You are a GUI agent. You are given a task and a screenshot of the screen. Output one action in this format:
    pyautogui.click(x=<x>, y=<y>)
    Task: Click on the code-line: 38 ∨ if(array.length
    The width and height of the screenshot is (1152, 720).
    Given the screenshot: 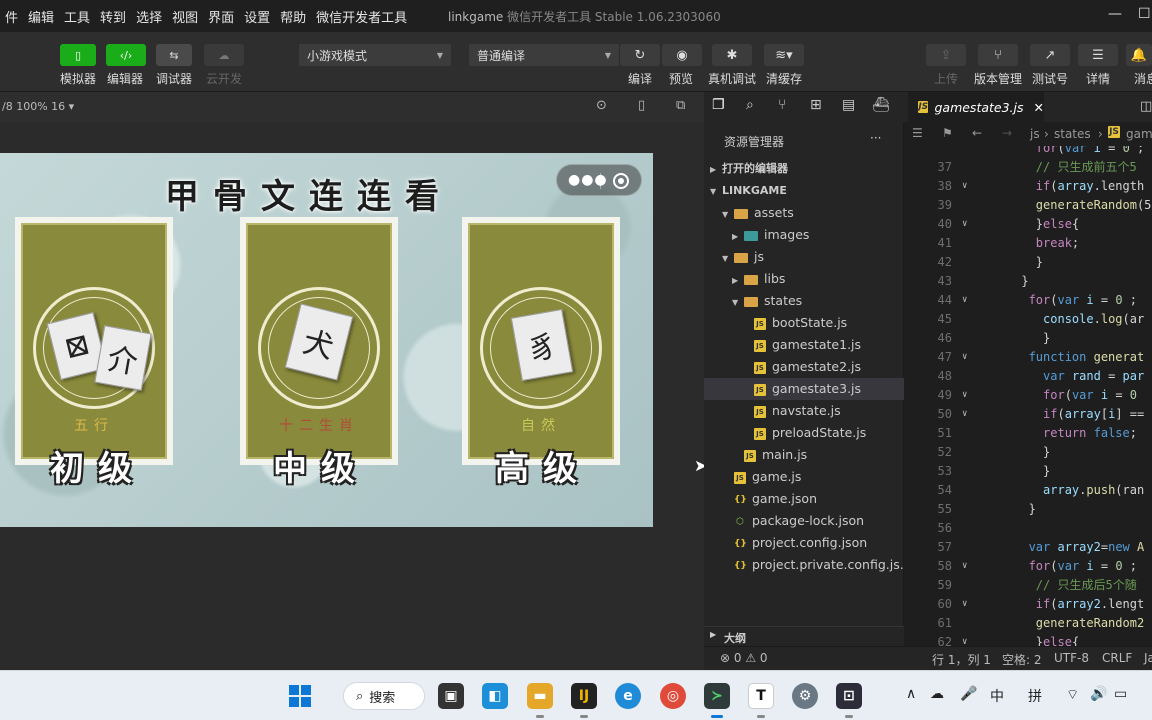 What is the action you would take?
    pyautogui.click(x=1028, y=186)
    